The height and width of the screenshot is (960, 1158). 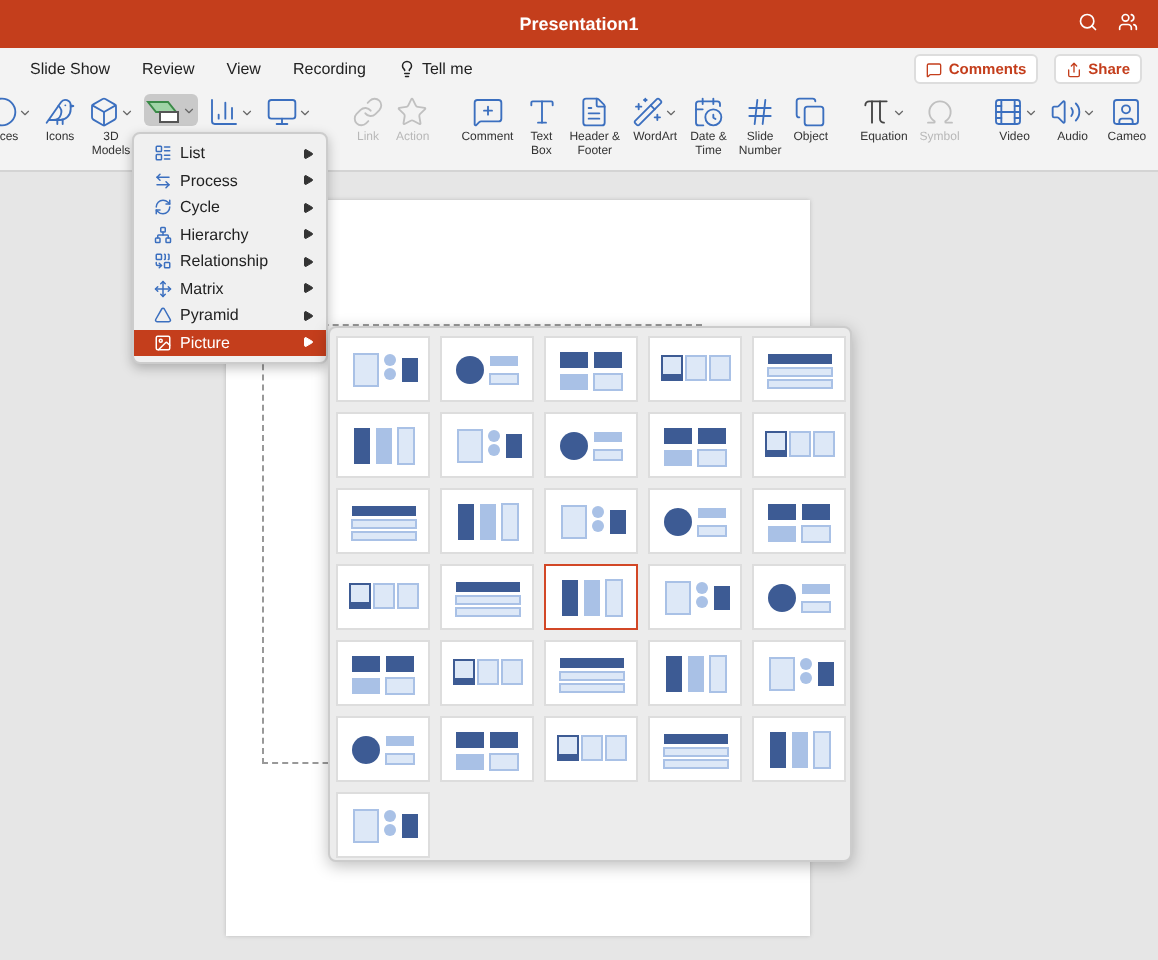 What do you see at coordinates (163, 207) in the screenshot?
I see `cycle-icon` at bounding box center [163, 207].